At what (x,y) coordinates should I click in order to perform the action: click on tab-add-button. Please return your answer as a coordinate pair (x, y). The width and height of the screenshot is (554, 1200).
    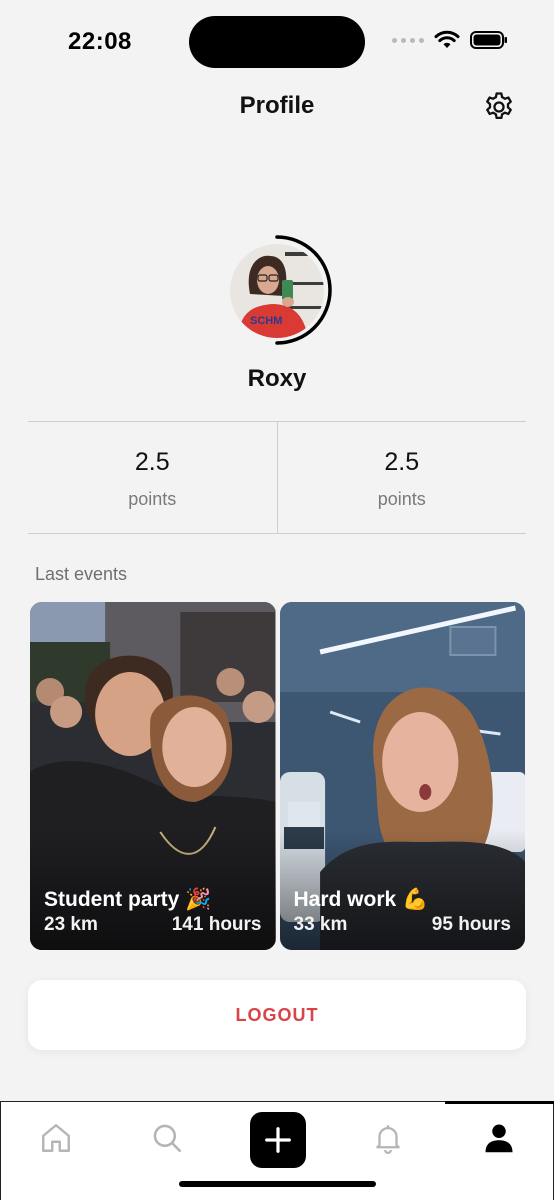
    Looking at the image, I should click on (278, 1140).